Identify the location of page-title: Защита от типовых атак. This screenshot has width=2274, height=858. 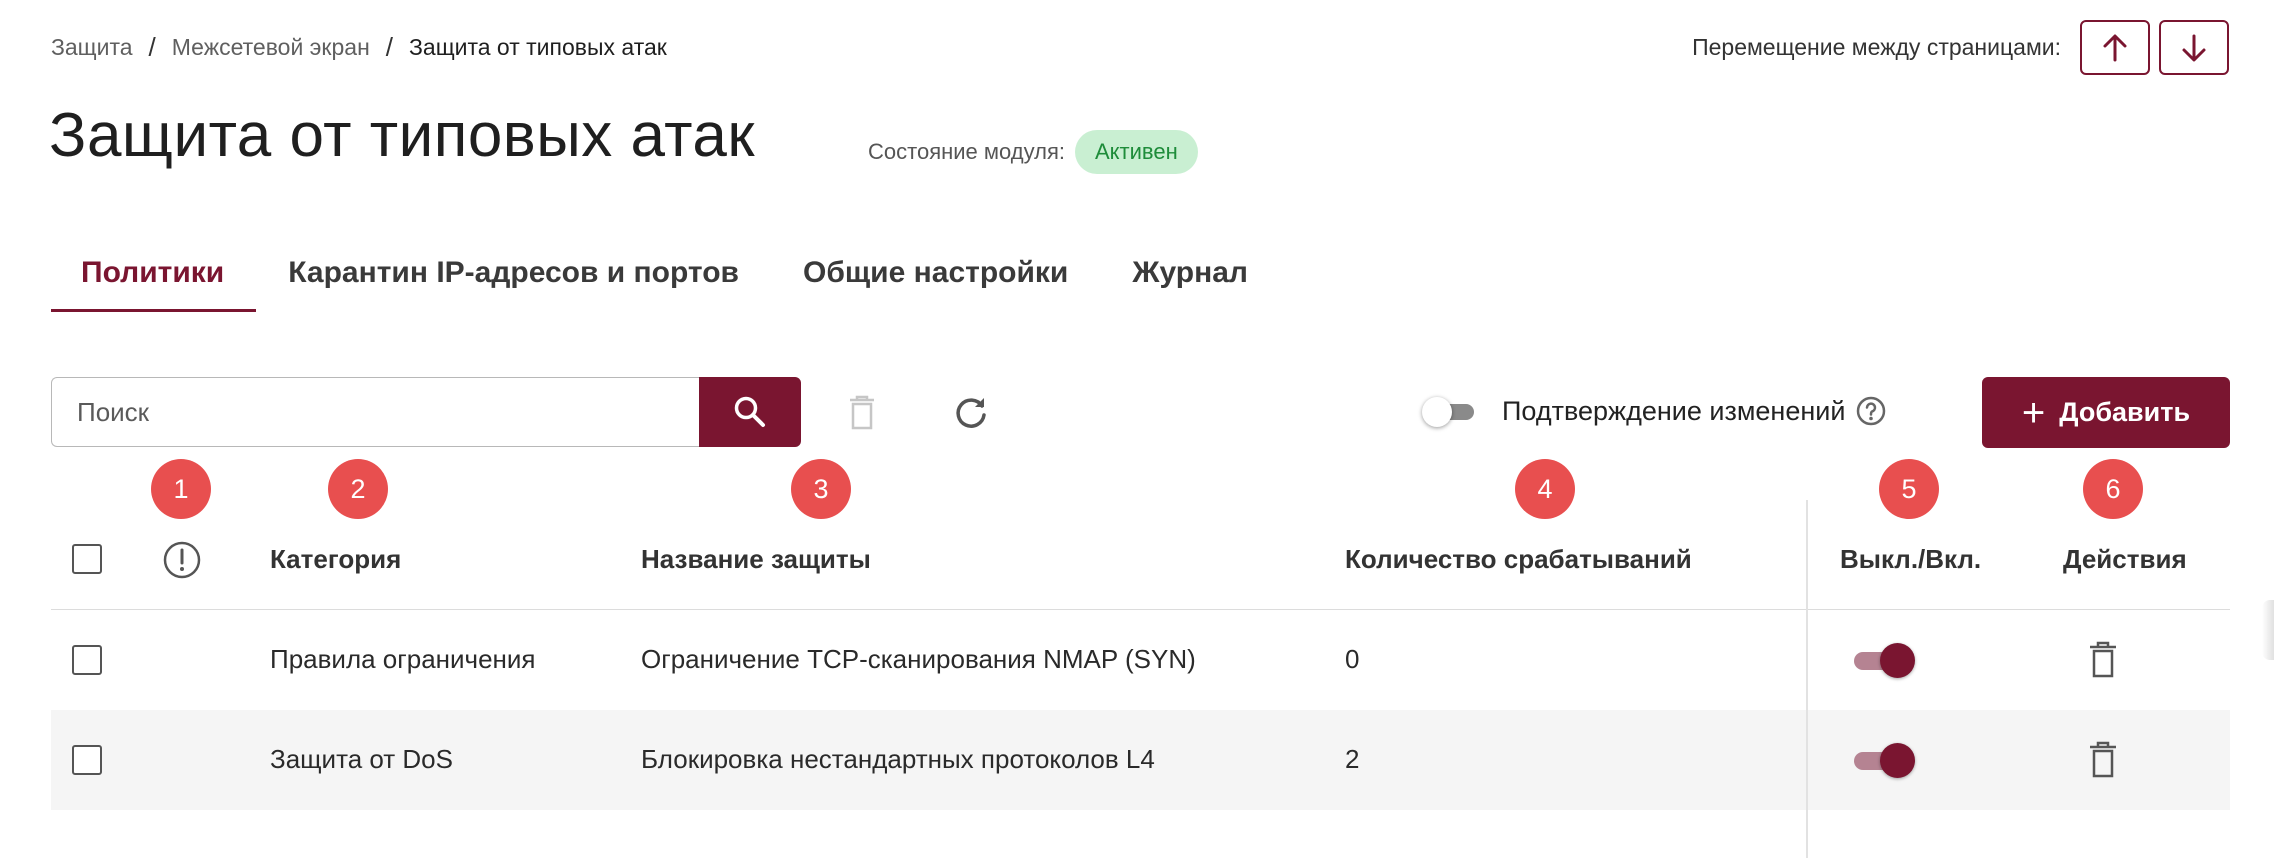
(402, 135).